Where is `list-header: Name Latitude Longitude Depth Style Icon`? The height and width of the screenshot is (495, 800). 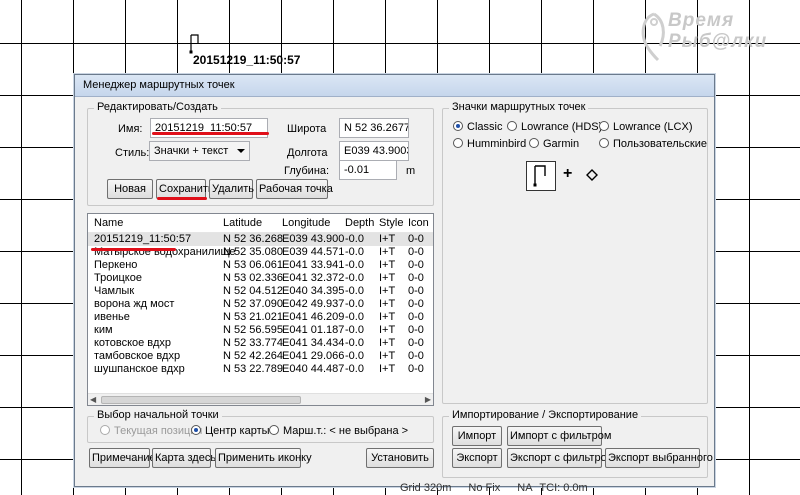
list-header: Name Latitude Longitude Depth Style Icon is located at coordinates (260, 223).